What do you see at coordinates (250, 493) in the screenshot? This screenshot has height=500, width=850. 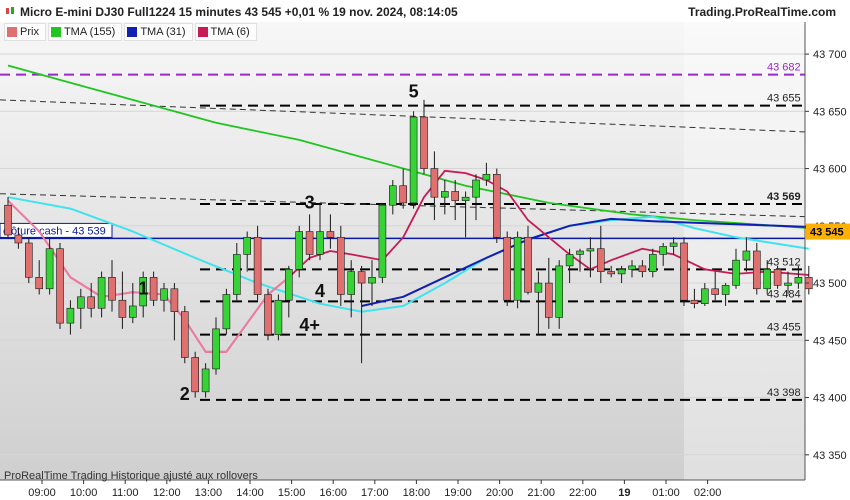 I see `x-tick-label: 14:00` at bounding box center [250, 493].